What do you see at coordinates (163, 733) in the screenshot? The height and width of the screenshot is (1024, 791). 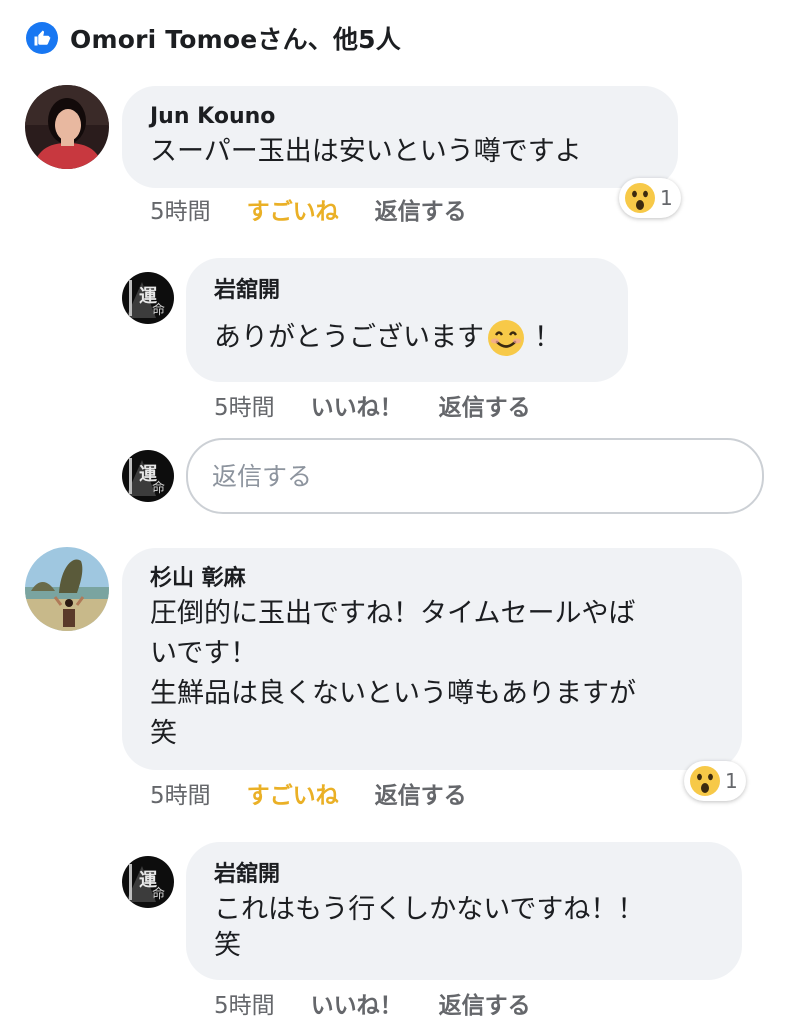 I see `comment-text-line: 笑` at bounding box center [163, 733].